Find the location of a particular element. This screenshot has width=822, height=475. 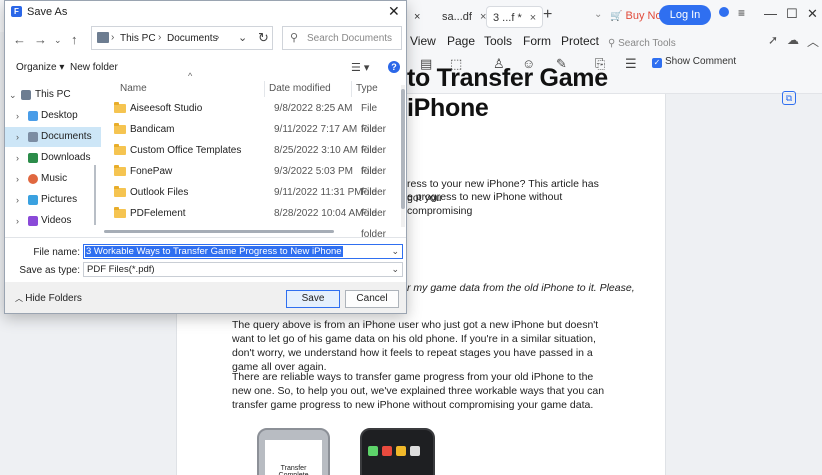

search-input: ⚲ Search Documents is located at coordinates (342, 38).